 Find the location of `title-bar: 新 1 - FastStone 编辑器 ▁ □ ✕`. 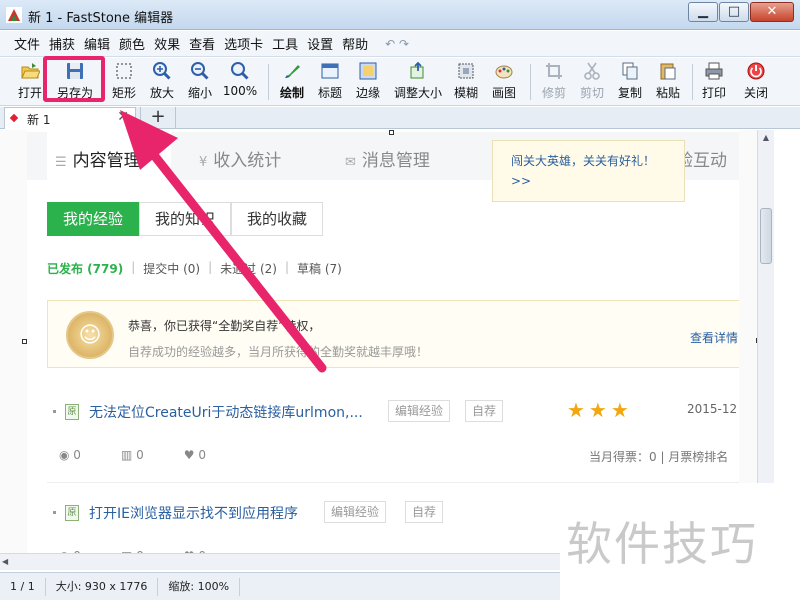

title-bar: 新 1 - FastStone 编辑器 ▁ □ ✕ is located at coordinates (400, 15).